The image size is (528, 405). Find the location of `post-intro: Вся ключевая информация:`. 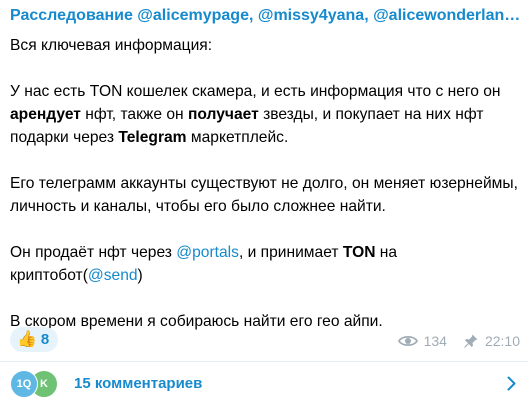

post-intro: Вся ключевая информация: is located at coordinates (111, 45).